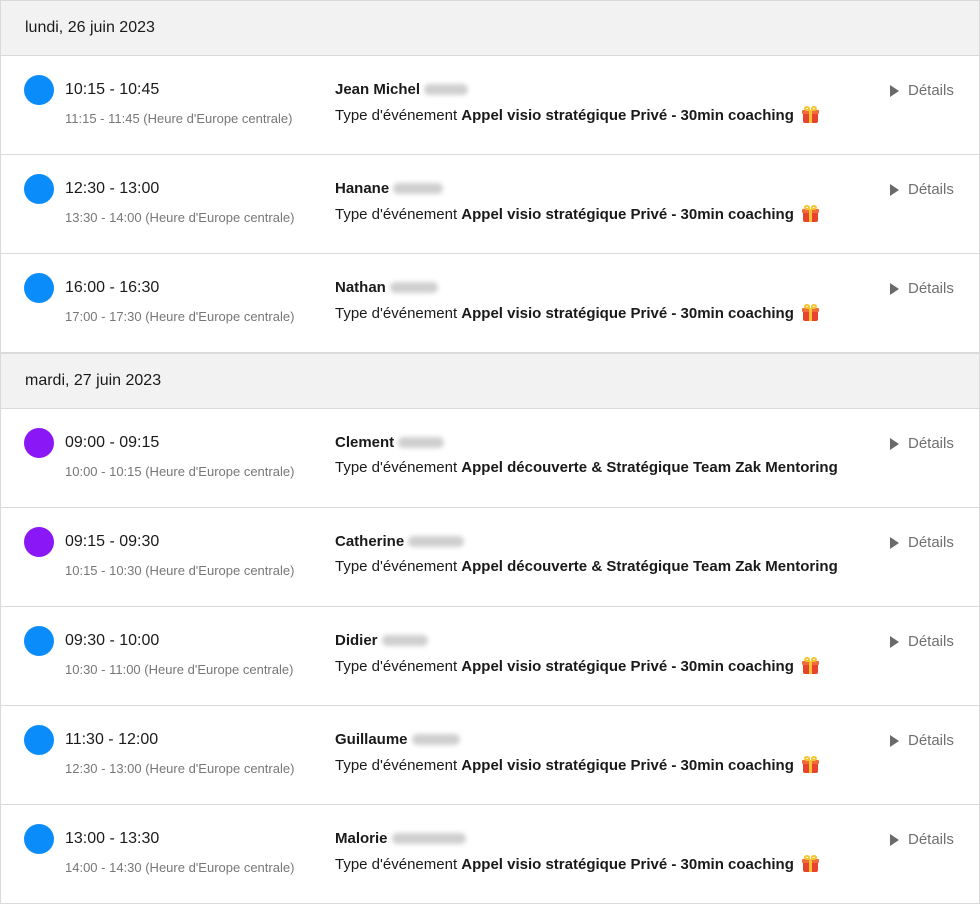 The image size is (980, 906). What do you see at coordinates (112, 188) in the screenshot?
I see `event-time: 12:30 - 13:00` at bounding box center [112, 188].